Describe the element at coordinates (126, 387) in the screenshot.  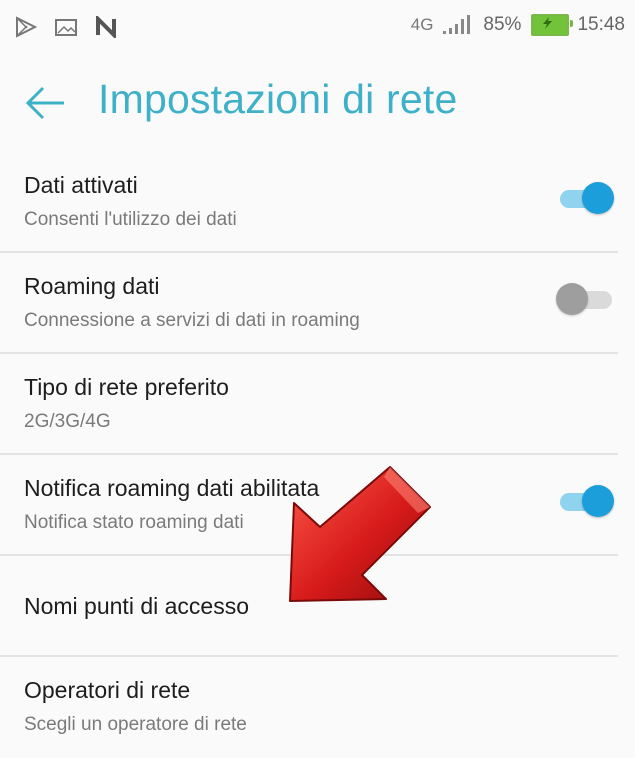
I see `setting-title: Tipo di rete preferito` at that location.